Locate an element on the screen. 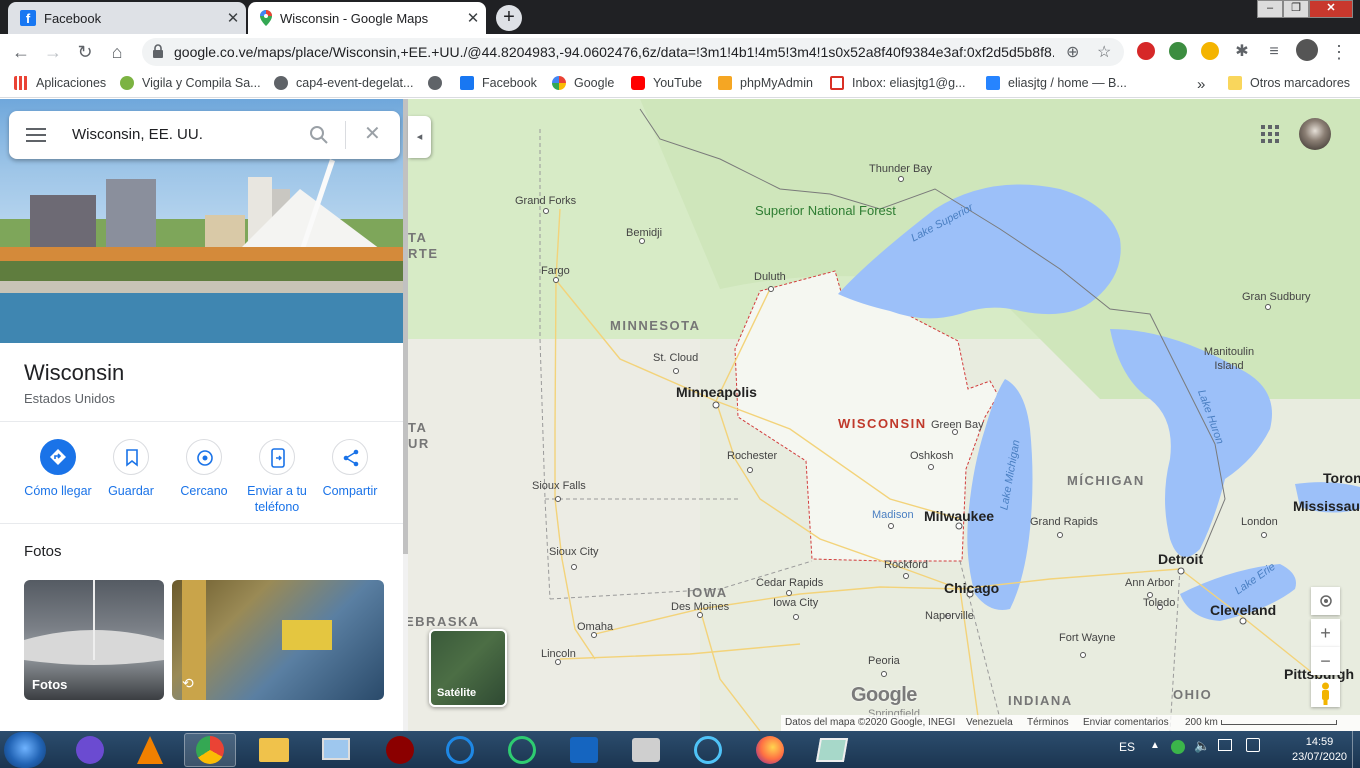  state-label-fragment: UR is located at coordinates (419, 443).